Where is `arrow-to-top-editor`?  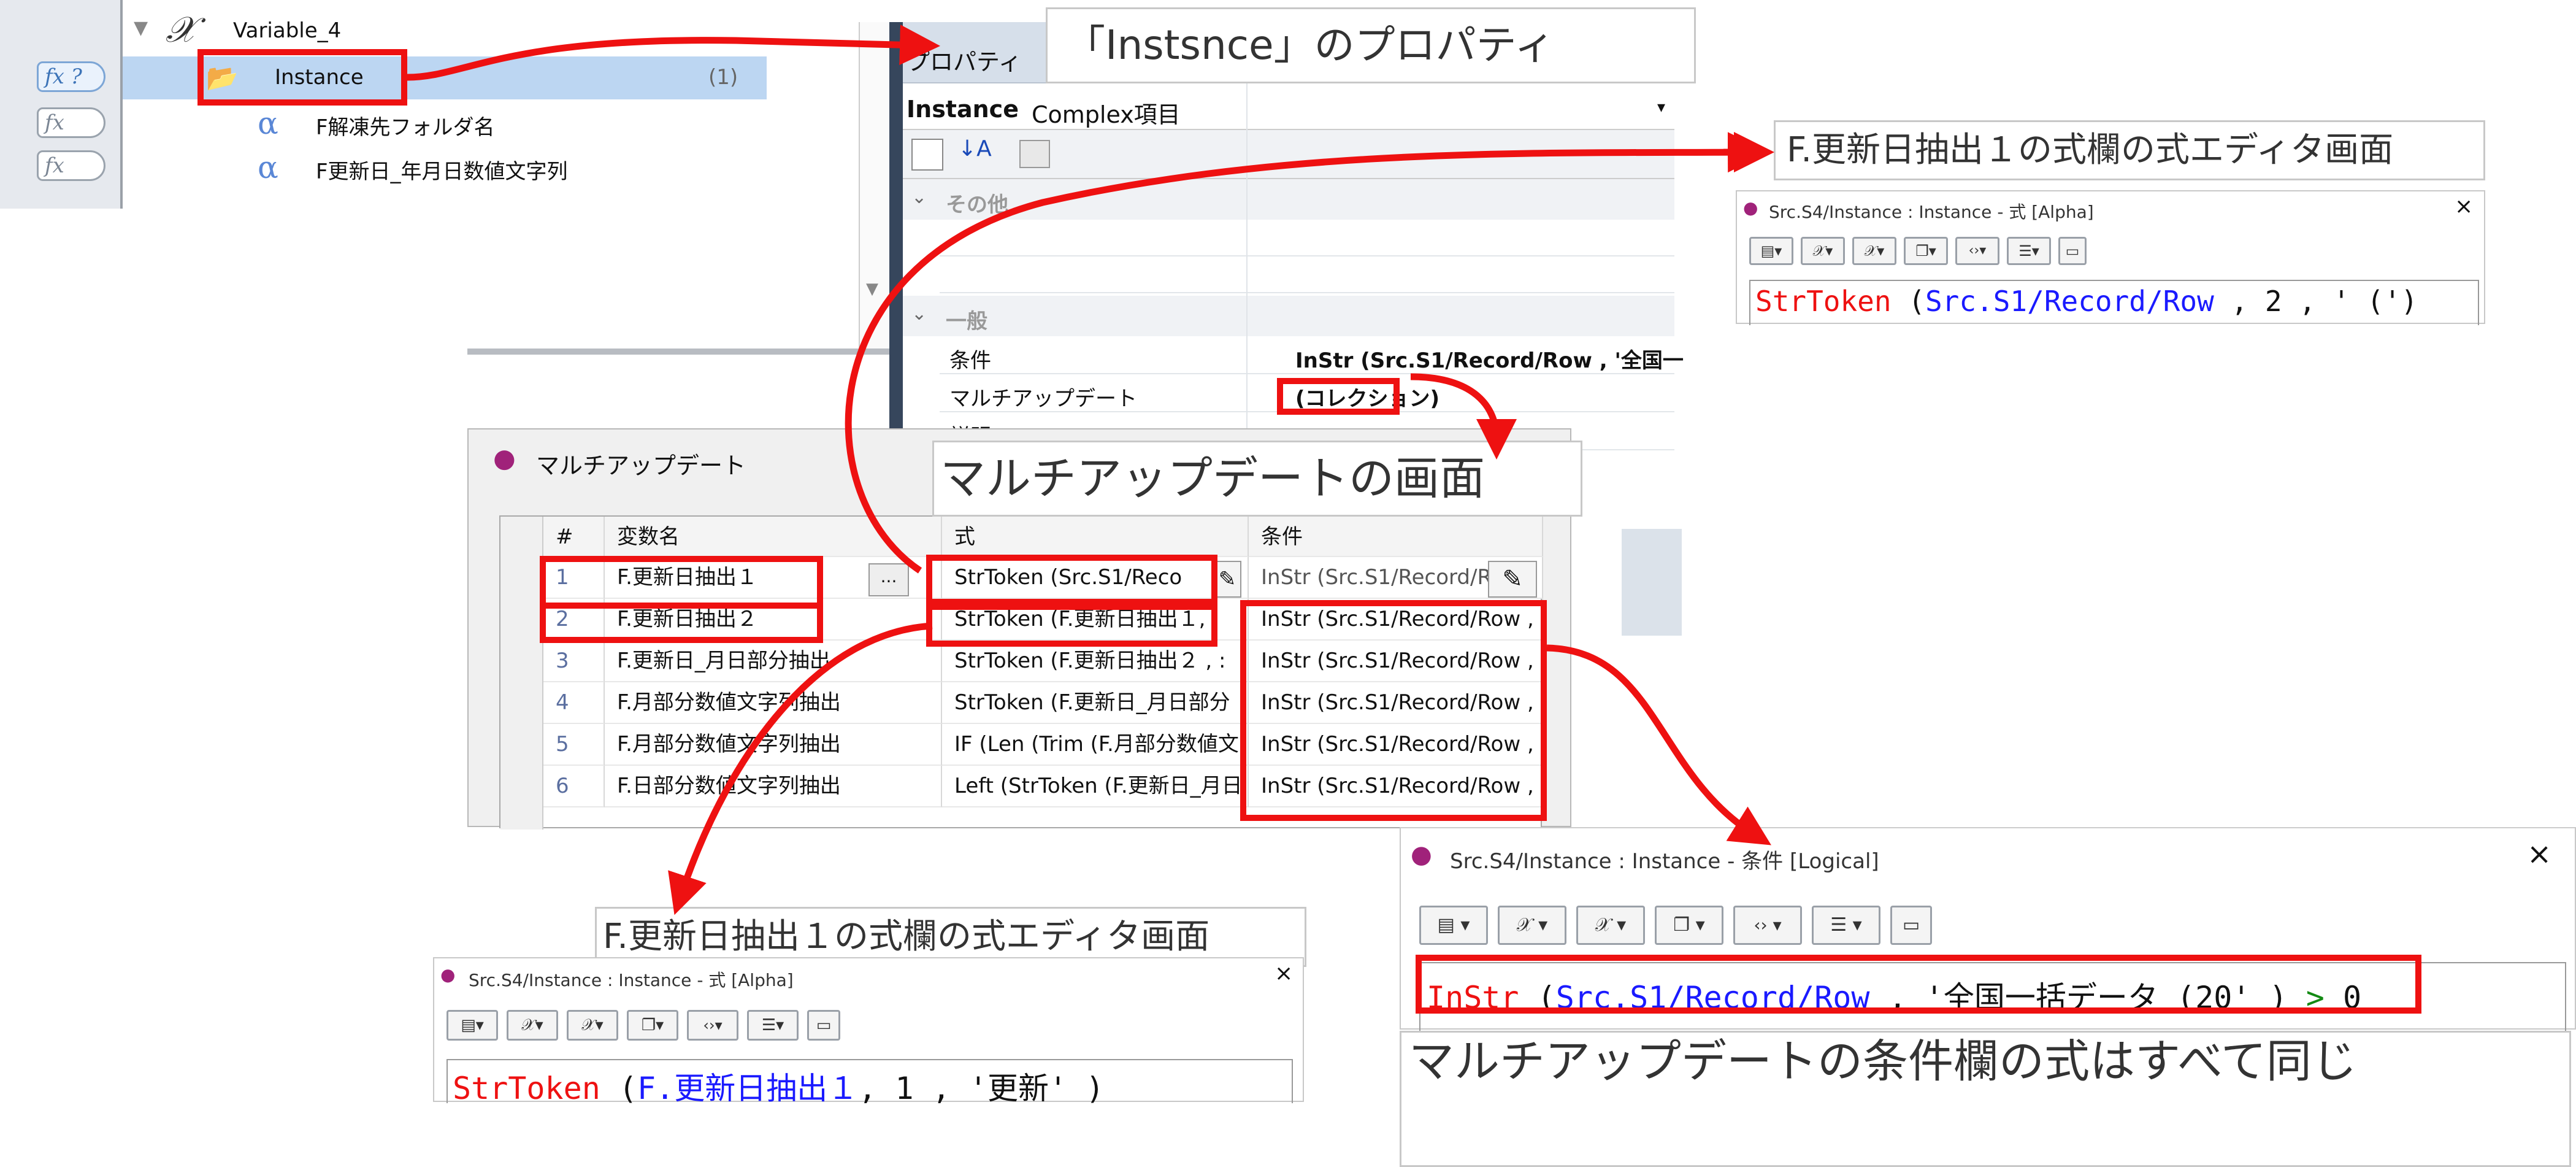 arrow-to-top-editor is located at coordinates (1306, 353).